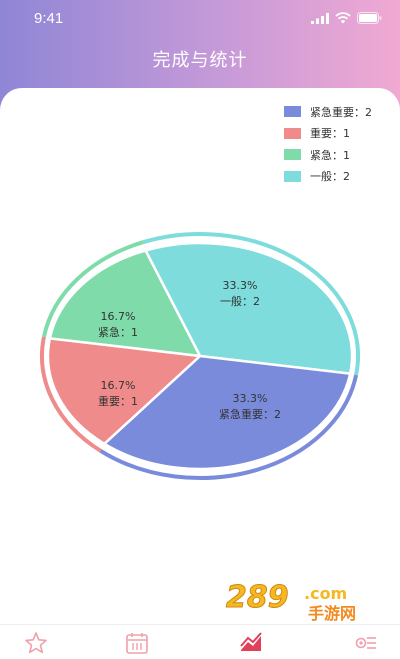 The width and height of the screenshot is (400, 659). I want to click on chart-icon, so click(251, 641).